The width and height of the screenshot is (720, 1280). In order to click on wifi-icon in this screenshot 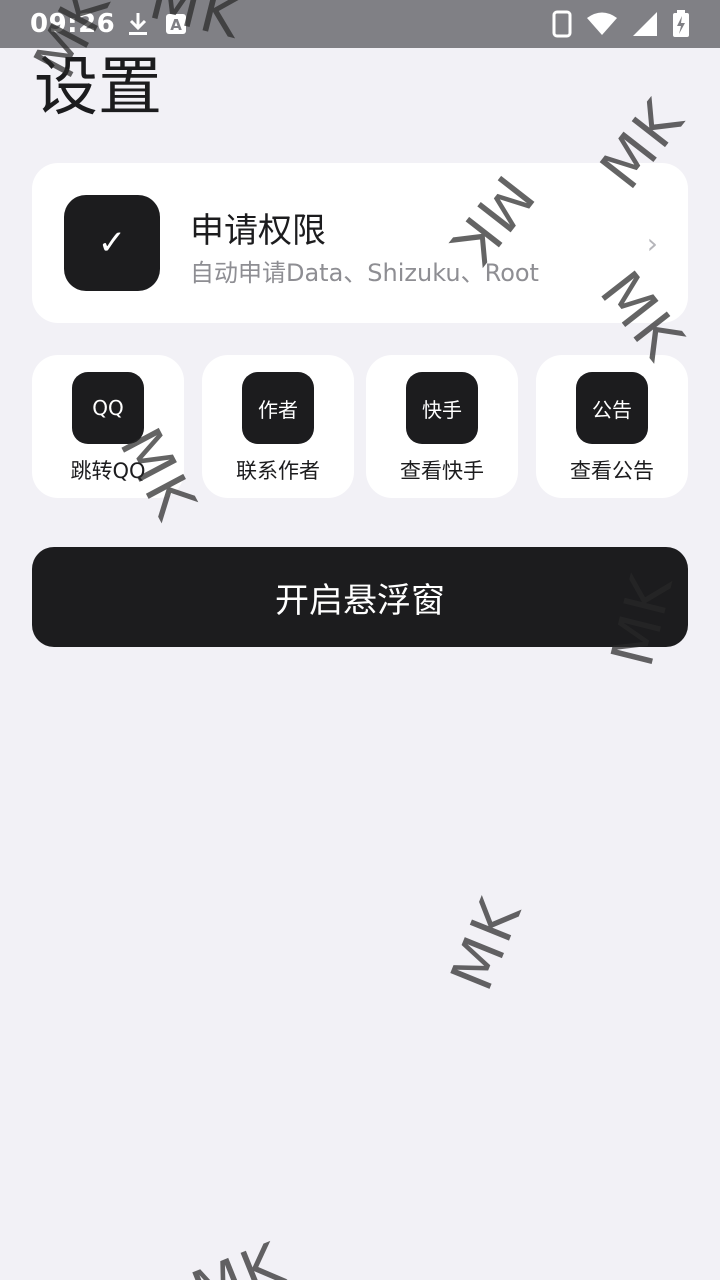, I will do `click(602, 24)`.